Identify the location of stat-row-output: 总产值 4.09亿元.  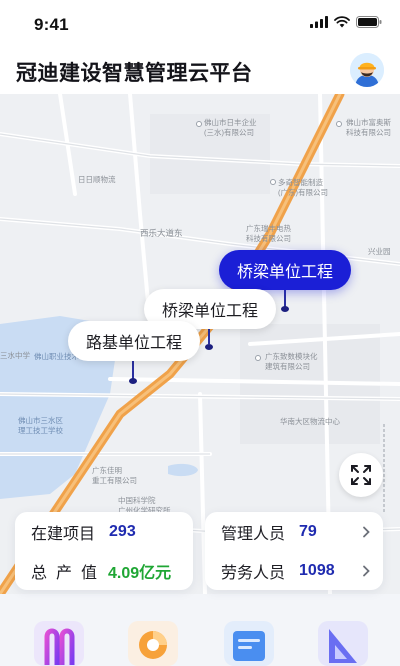
(104, 570).